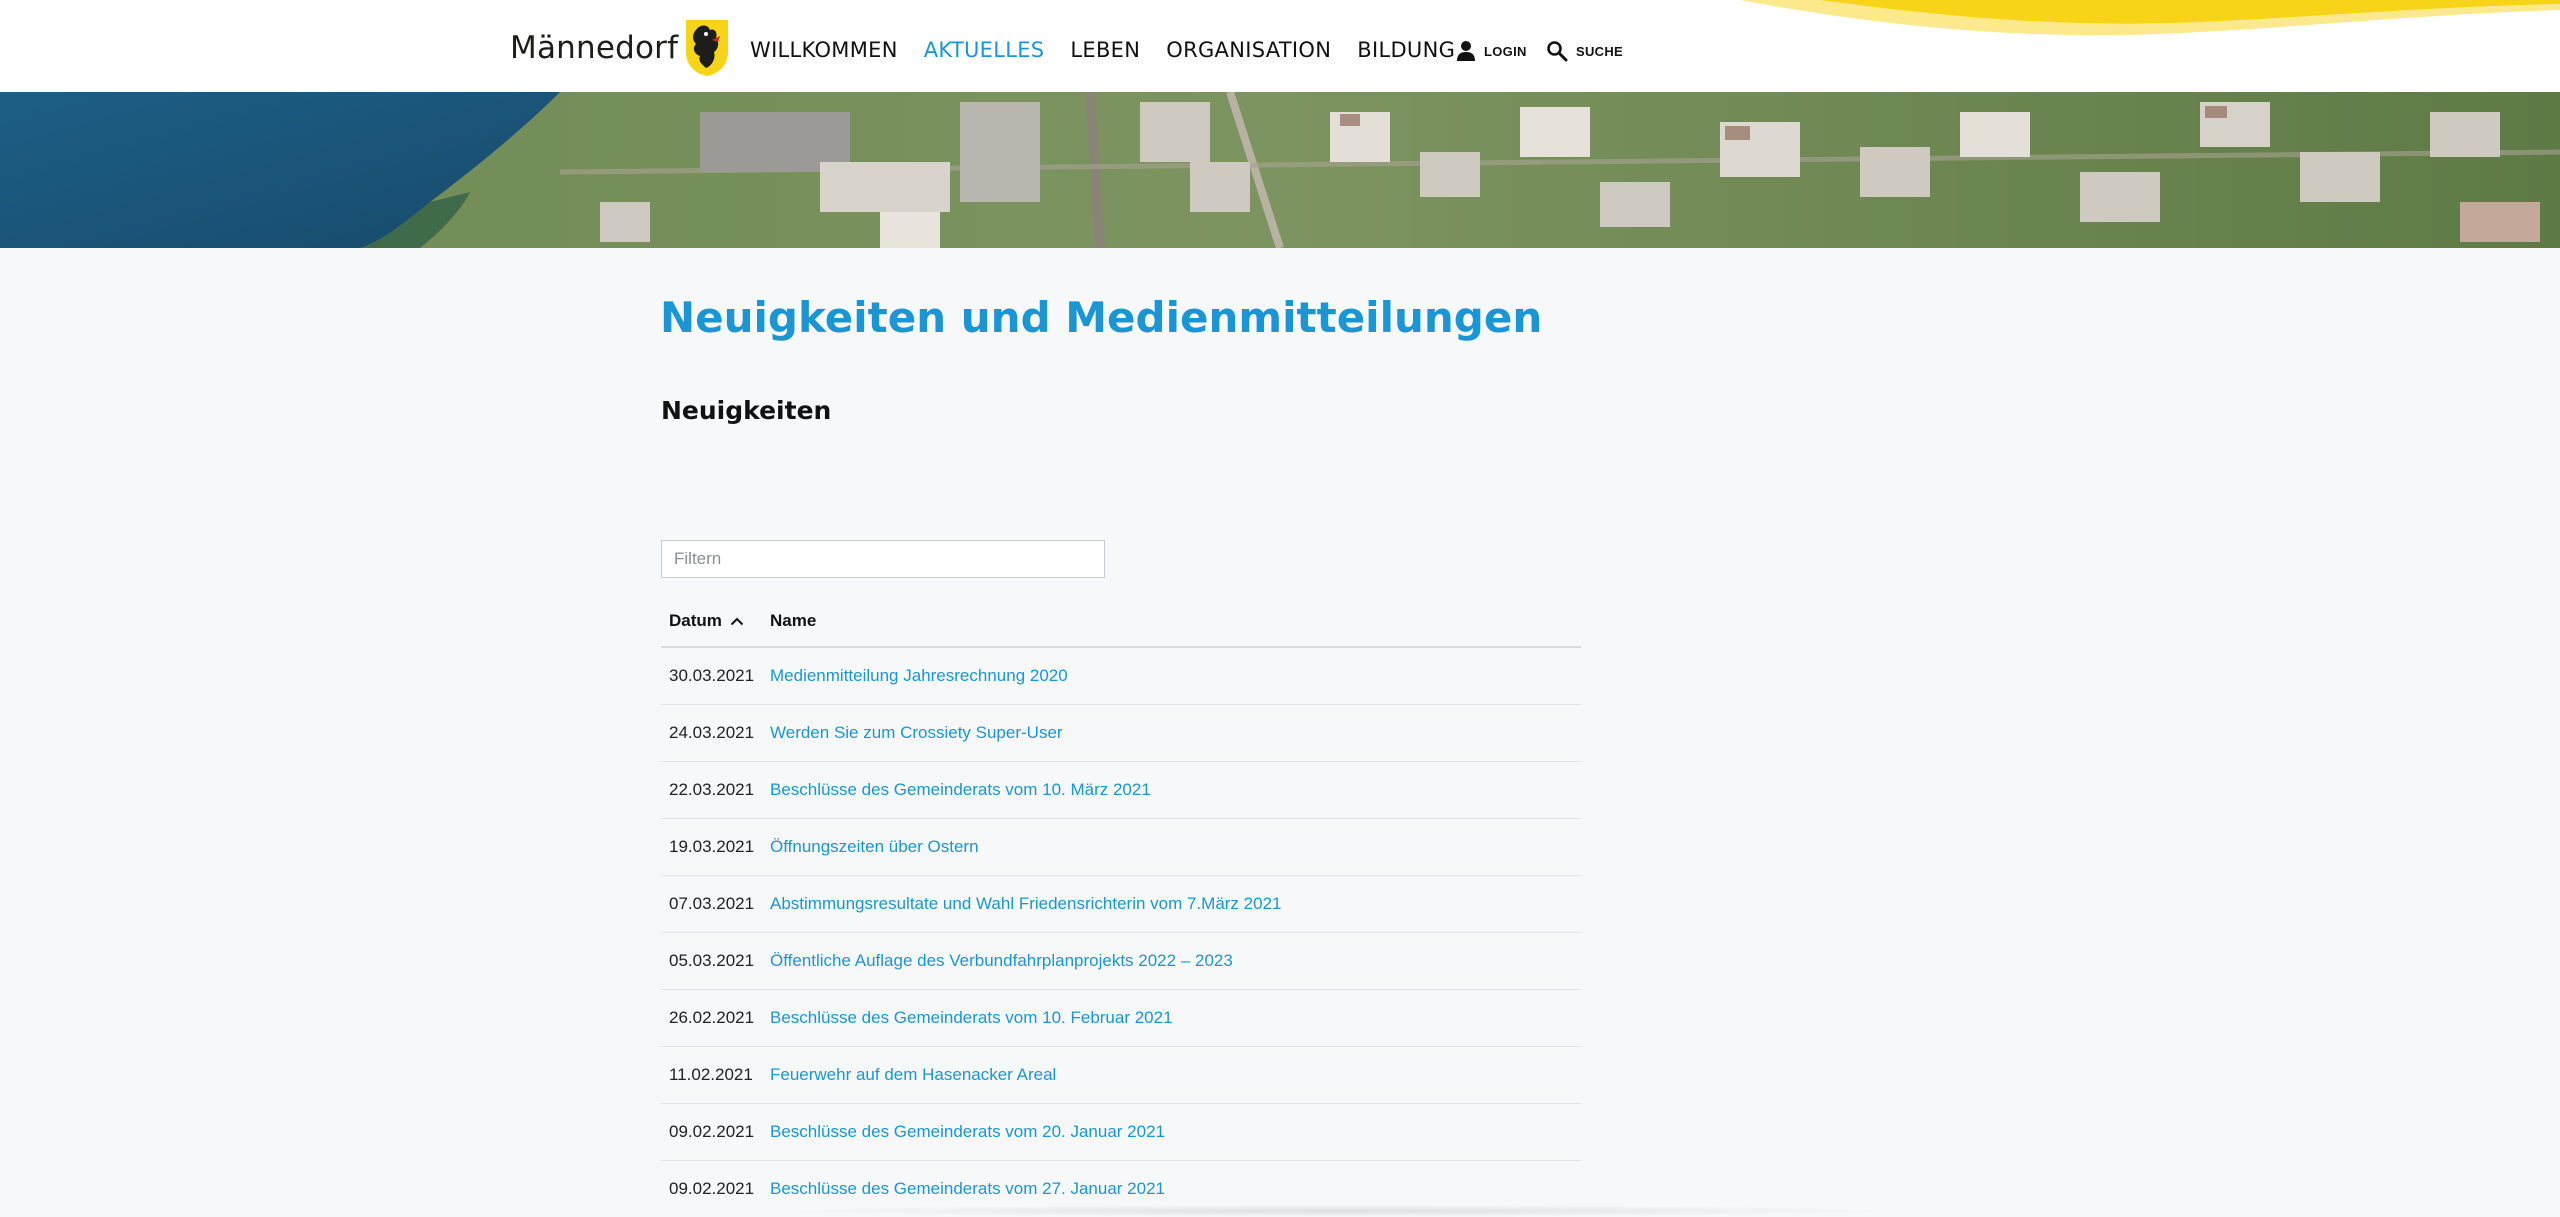  I want to click on row-link: Feuerwehr auf dem Hasenacker Areal, so click(913, 1075).